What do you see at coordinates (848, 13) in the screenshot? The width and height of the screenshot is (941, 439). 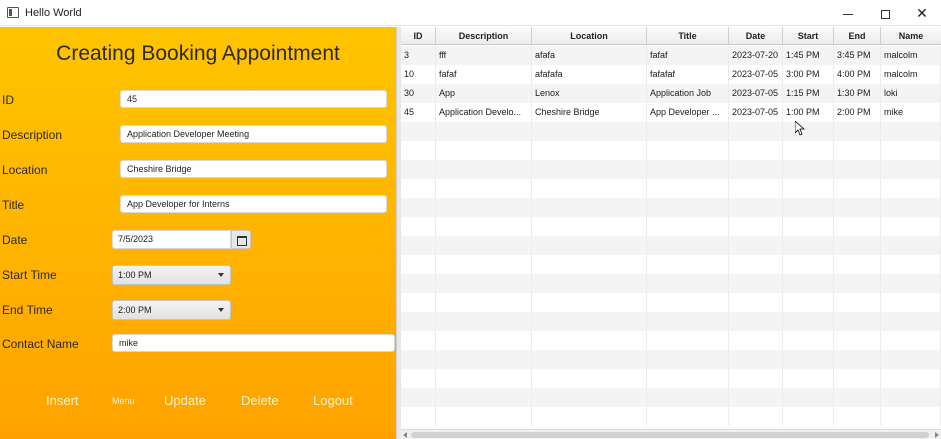 I see `minimize-icon` at bounding box center [848, 13].